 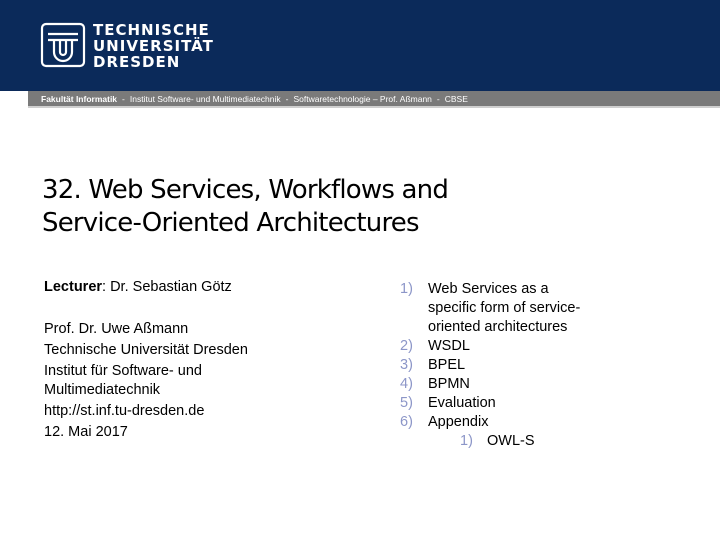 What do you see at coordinates (231, 223) in the screenshot?
I see `title-line-2: Service-Oriented Architectures` at bounding box center [231, 223].